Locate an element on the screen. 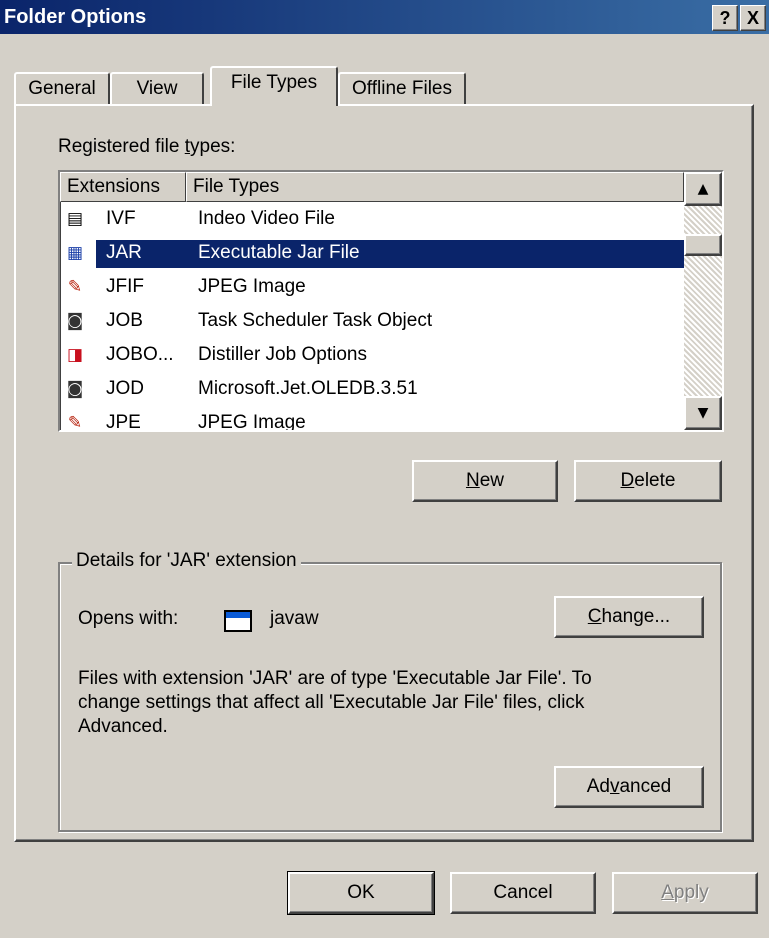  list-item: ◙ JOB Task Scheduler Task Object is located at coordinates (374, 321).